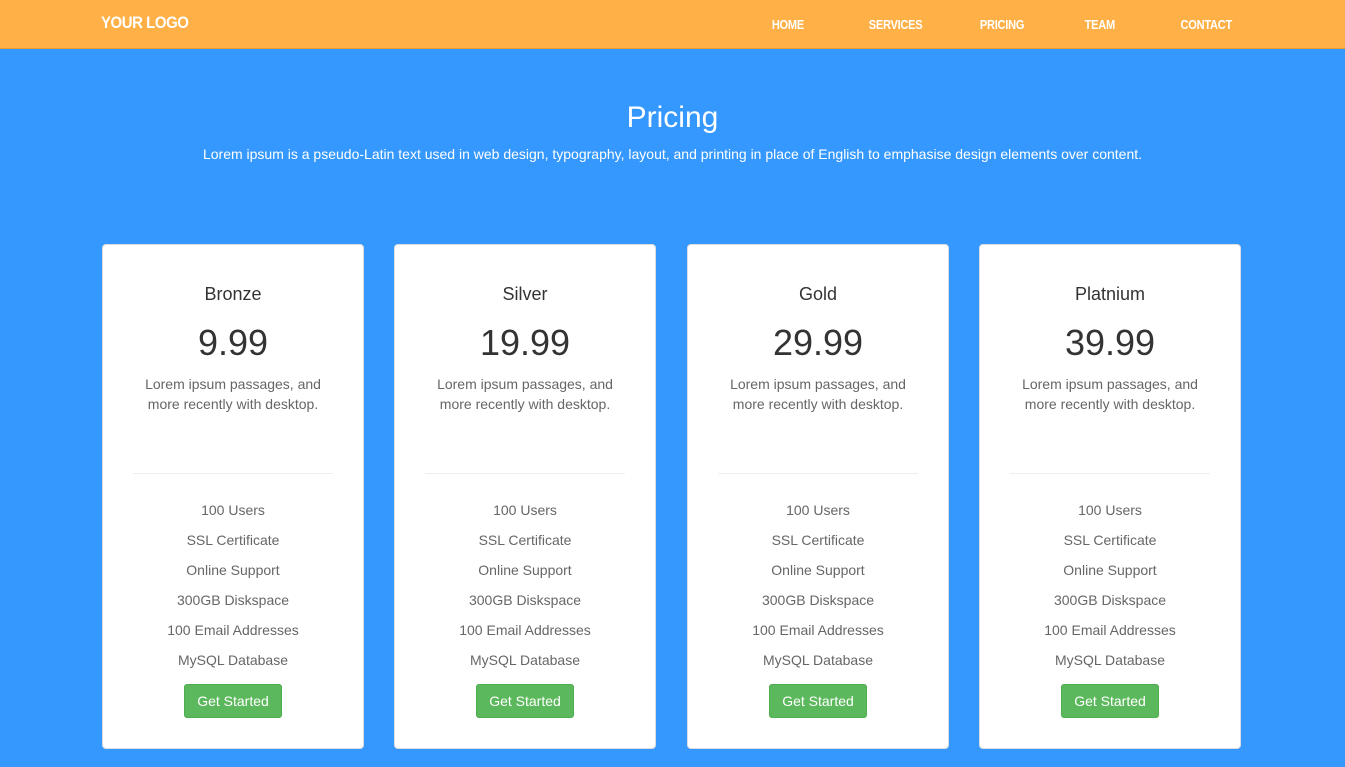 Image resolution: width=1345 pixels, height=767 pixels. I want to click on nav-item-team: TEAM, so click(1100, 24).